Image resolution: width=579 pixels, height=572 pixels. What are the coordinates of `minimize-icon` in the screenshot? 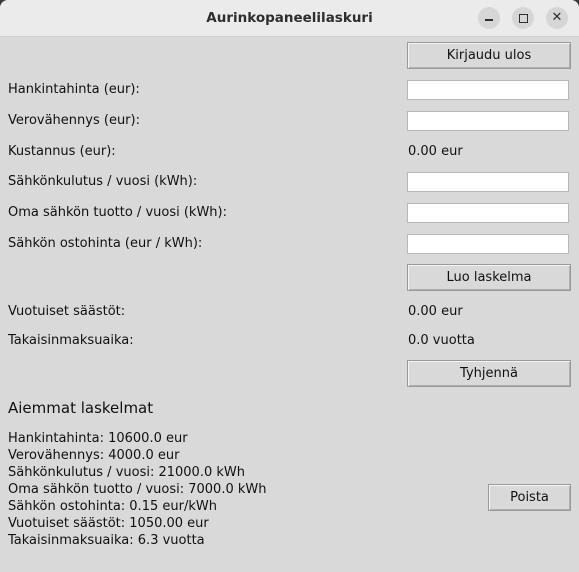 It's located at (489, 20).